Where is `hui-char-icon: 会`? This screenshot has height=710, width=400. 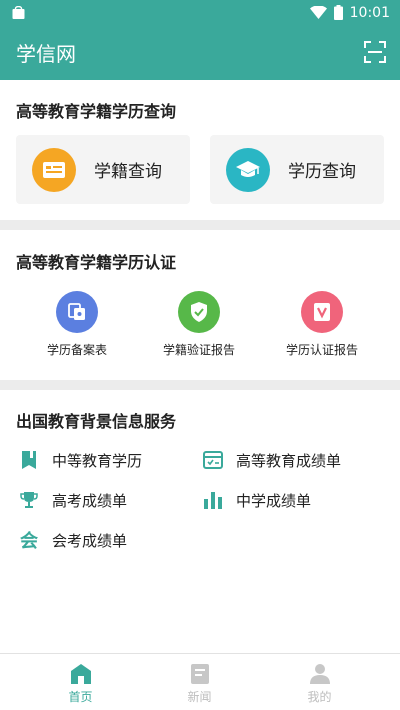
hui-char-icon: 会 is located at coordinates (29, 540).